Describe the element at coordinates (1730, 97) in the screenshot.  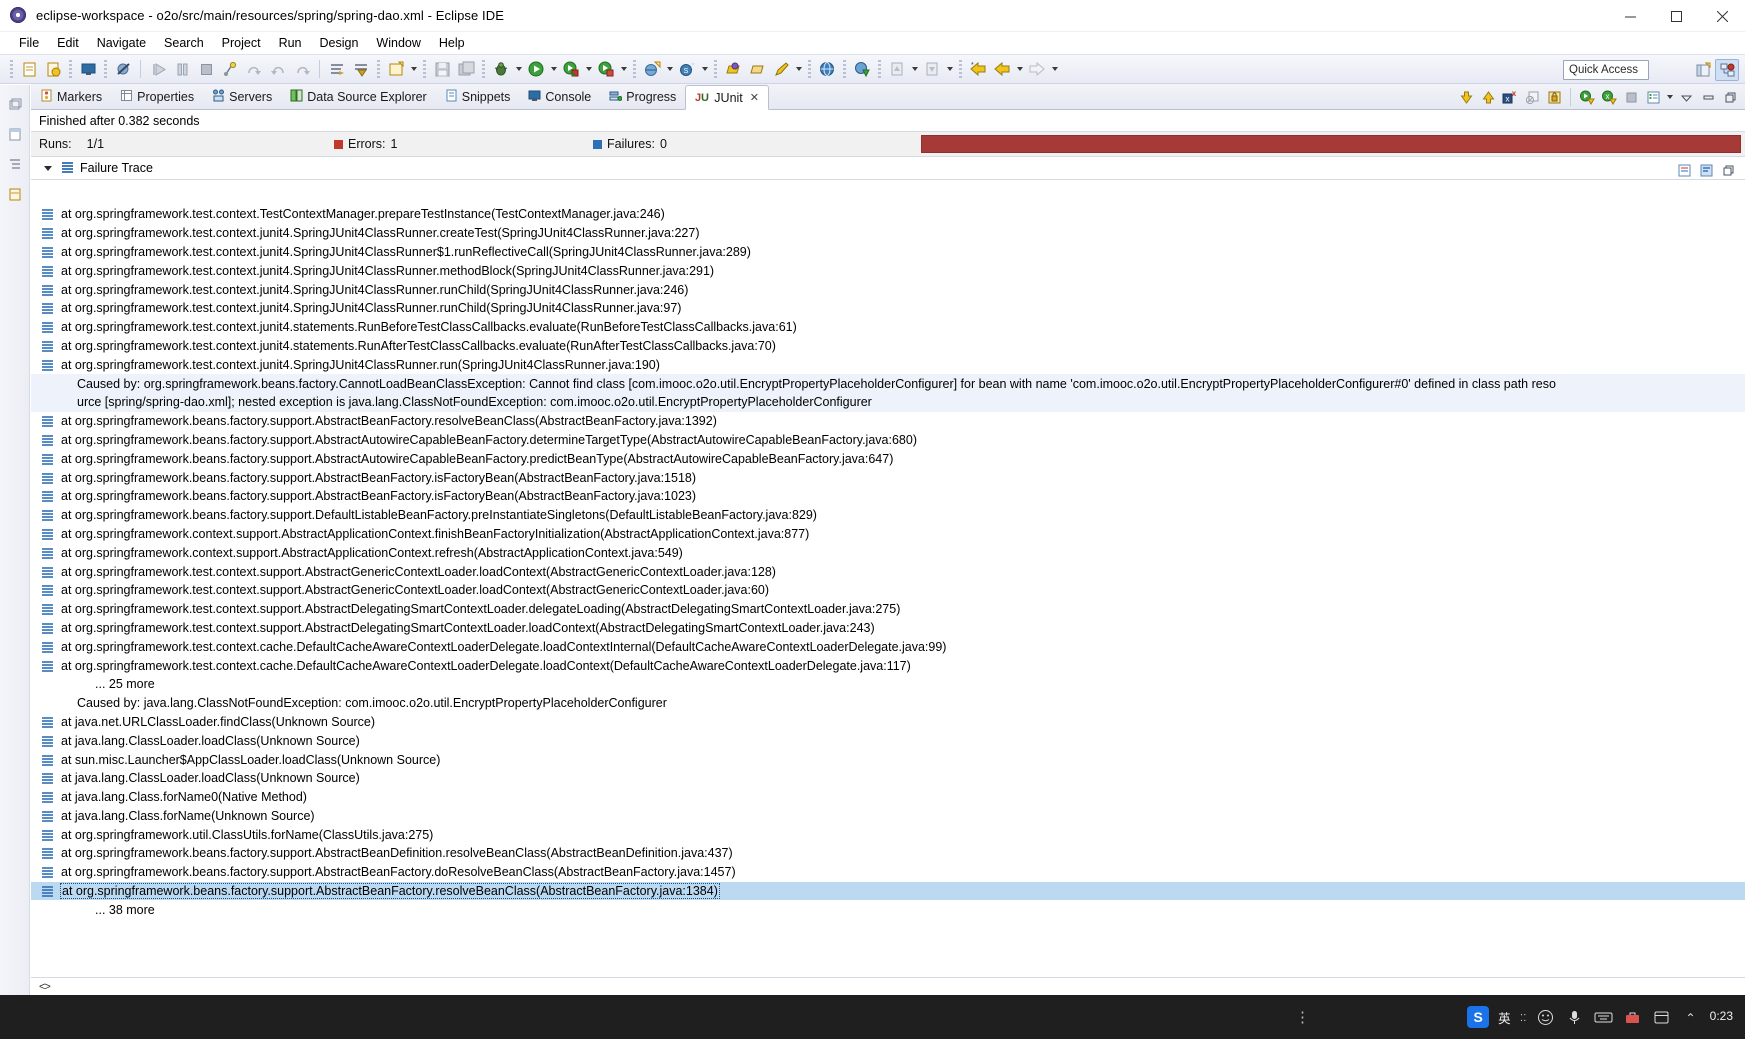
I see `restore-view-icon` at that location.